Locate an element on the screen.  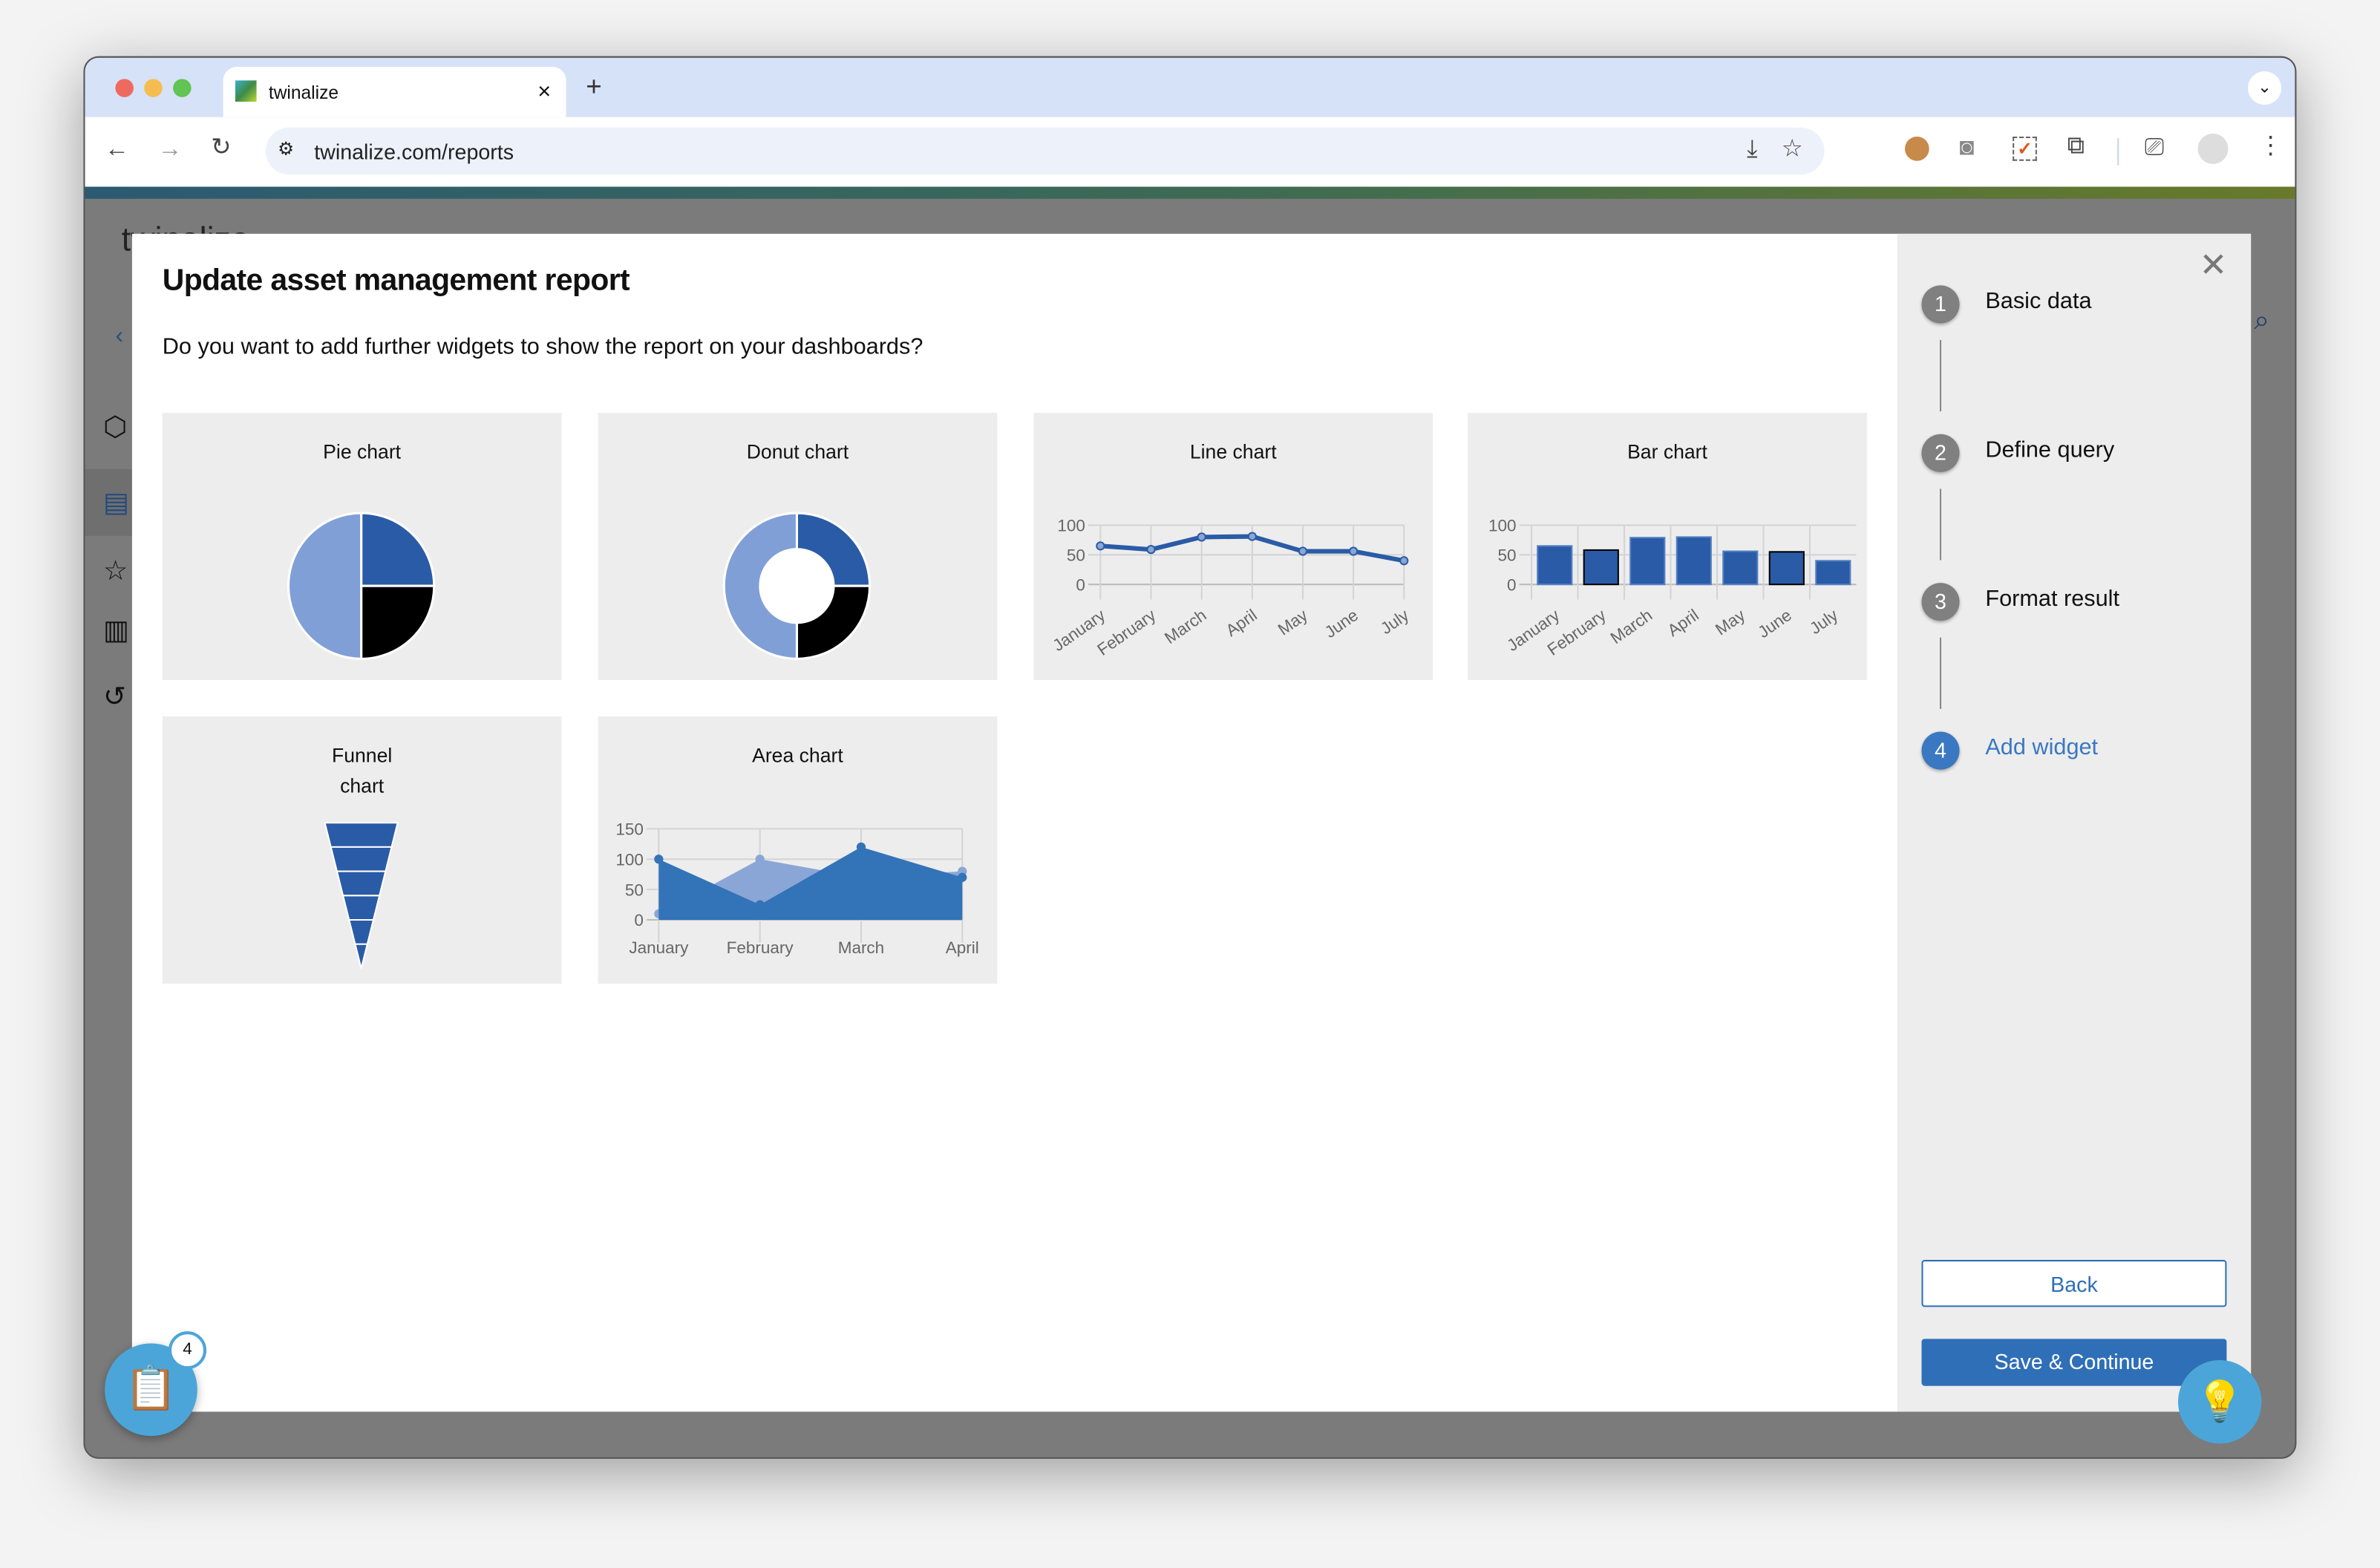
step-label: Basic data is located at coordinates (2038, 301).